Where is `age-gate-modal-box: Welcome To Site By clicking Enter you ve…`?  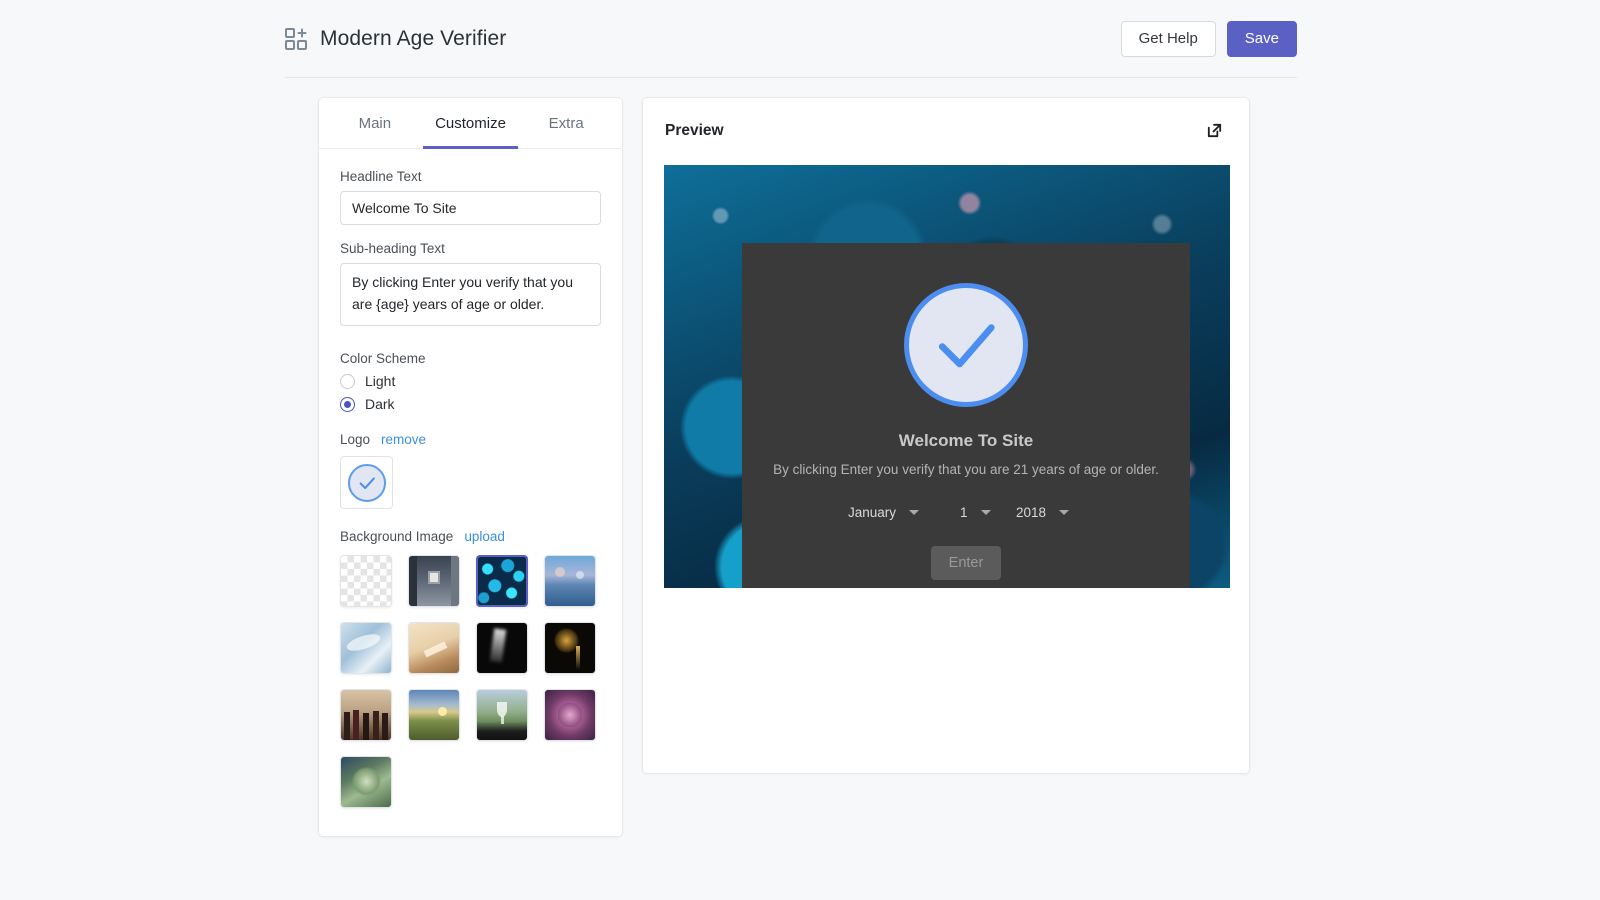
age-gate-modal-box: Welcome To Site By clicking Enter you ve… is located at coordinates (966, 415).